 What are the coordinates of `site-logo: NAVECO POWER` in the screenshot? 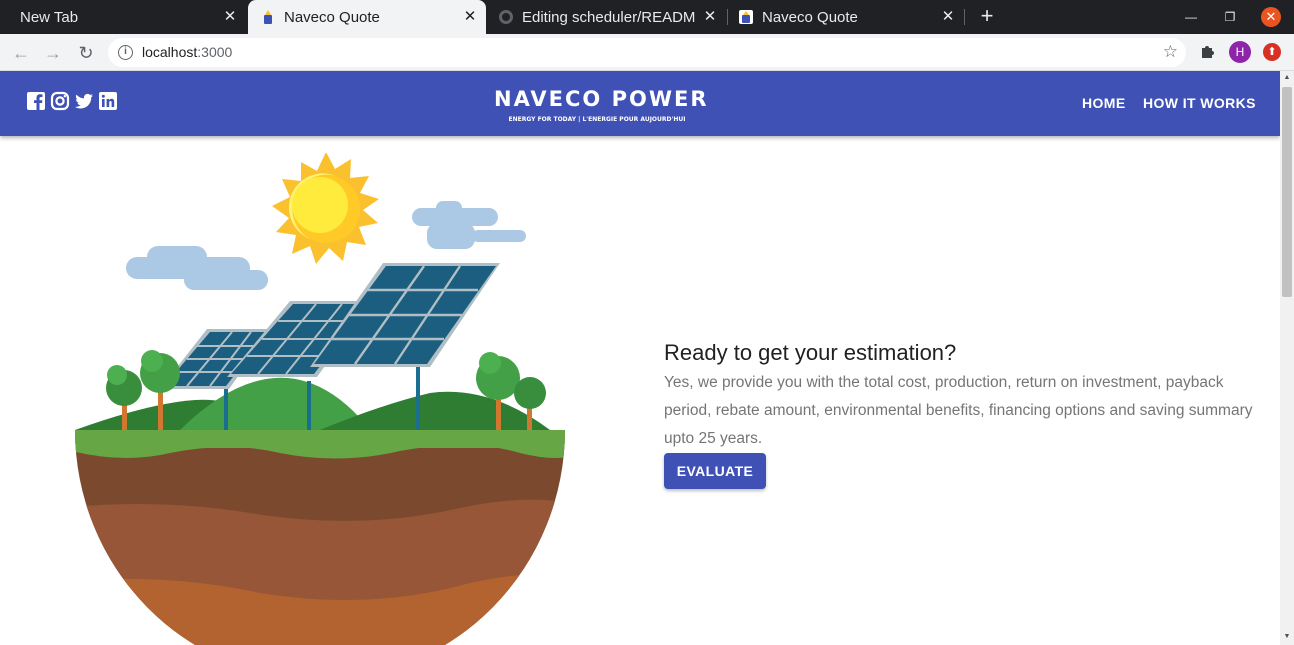 It's located at (600, 99).